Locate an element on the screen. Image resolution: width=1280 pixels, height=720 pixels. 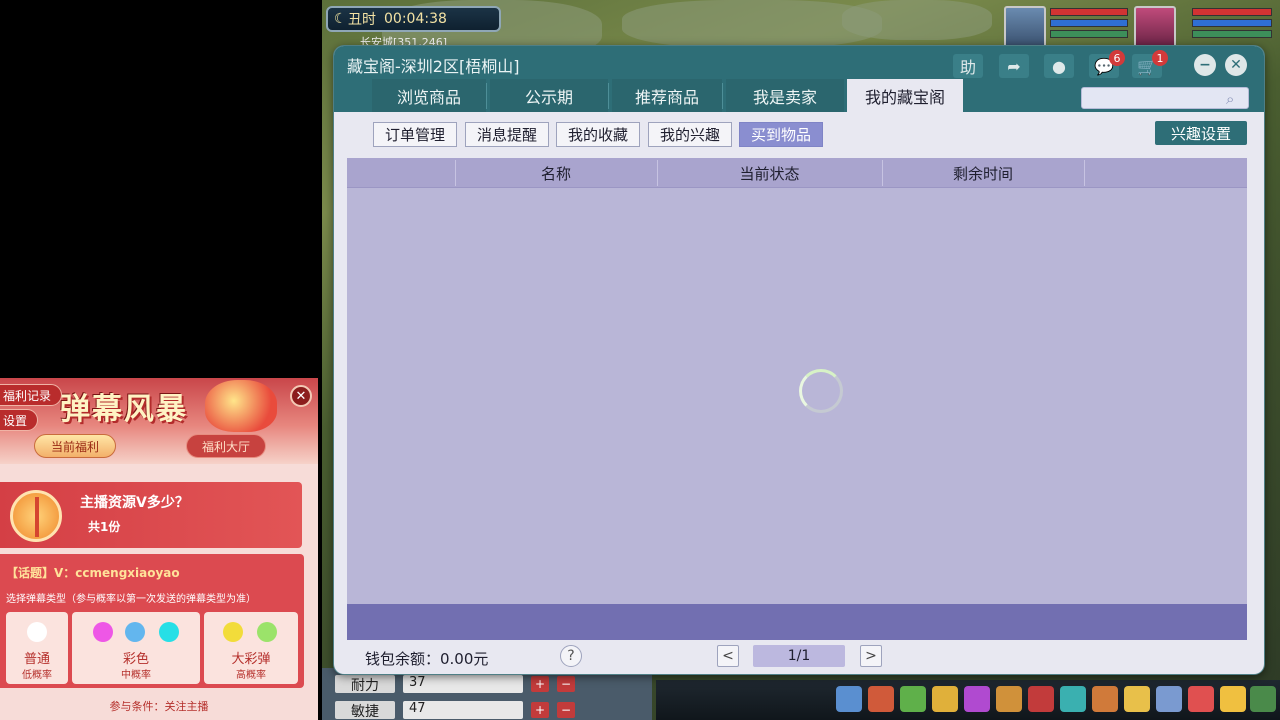
type-name: 普通 is located at coordinates (36, 659).